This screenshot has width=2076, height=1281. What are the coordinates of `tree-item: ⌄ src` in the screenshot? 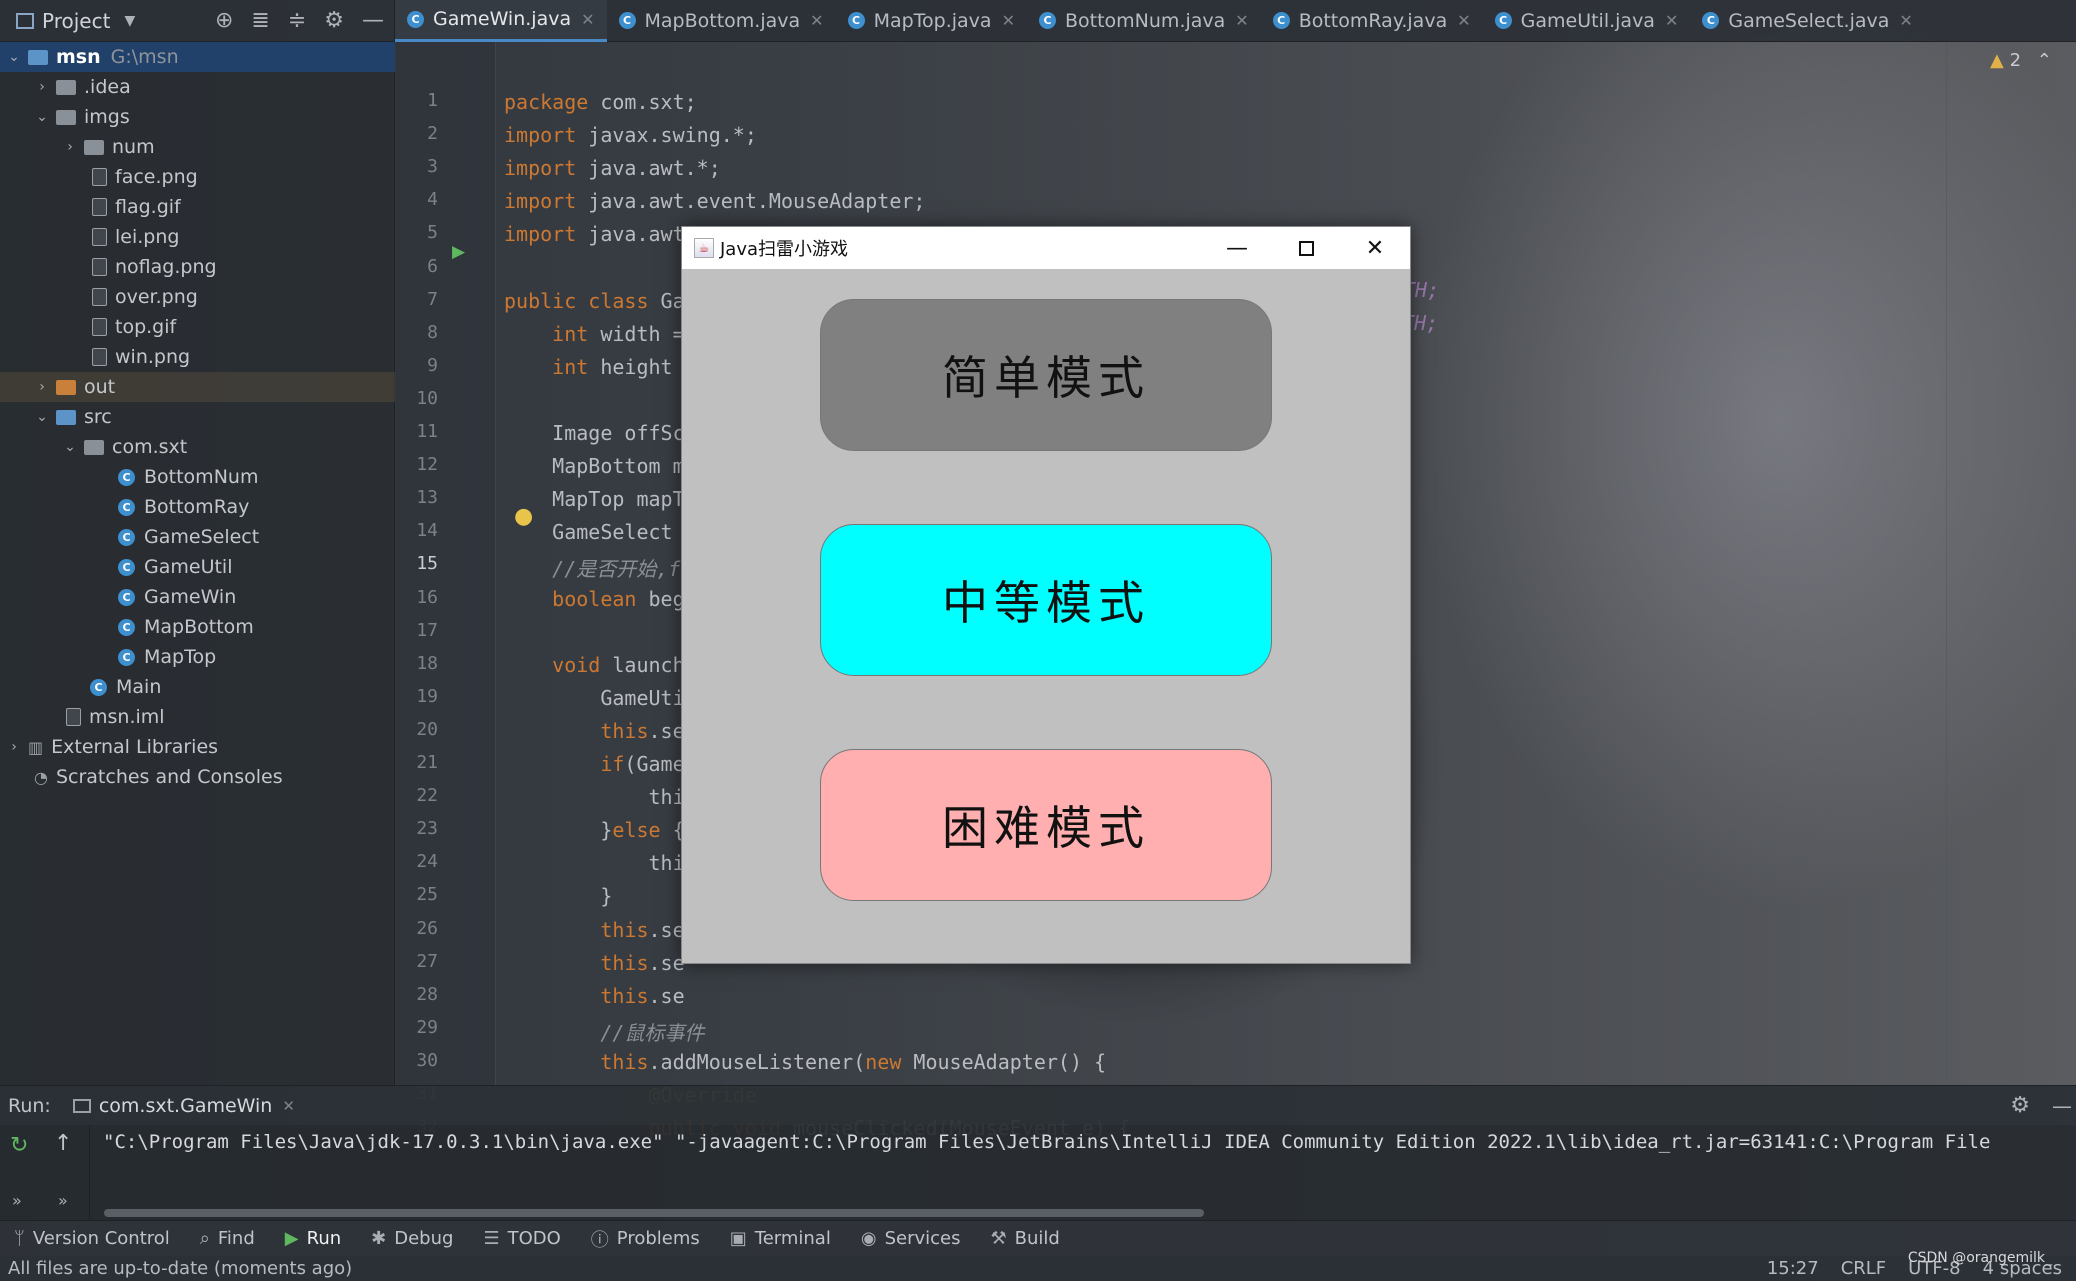 It's located at (197, 417).